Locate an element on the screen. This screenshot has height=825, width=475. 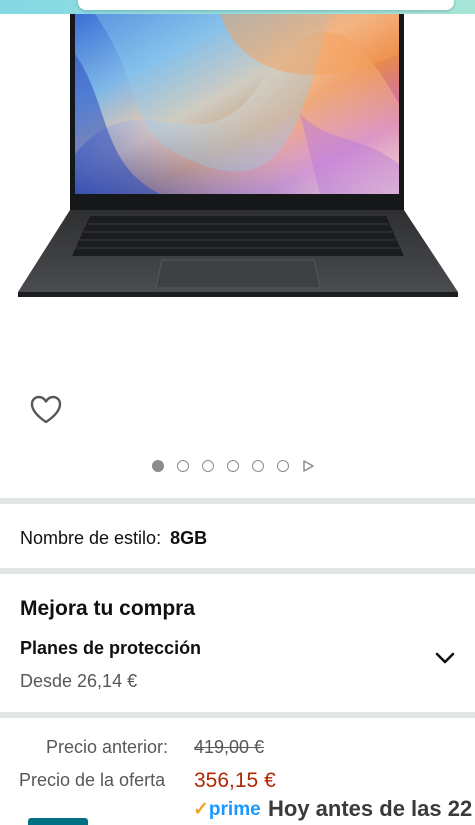
protection-plan-title: Planes de protección is located at coordinates (110, 648).